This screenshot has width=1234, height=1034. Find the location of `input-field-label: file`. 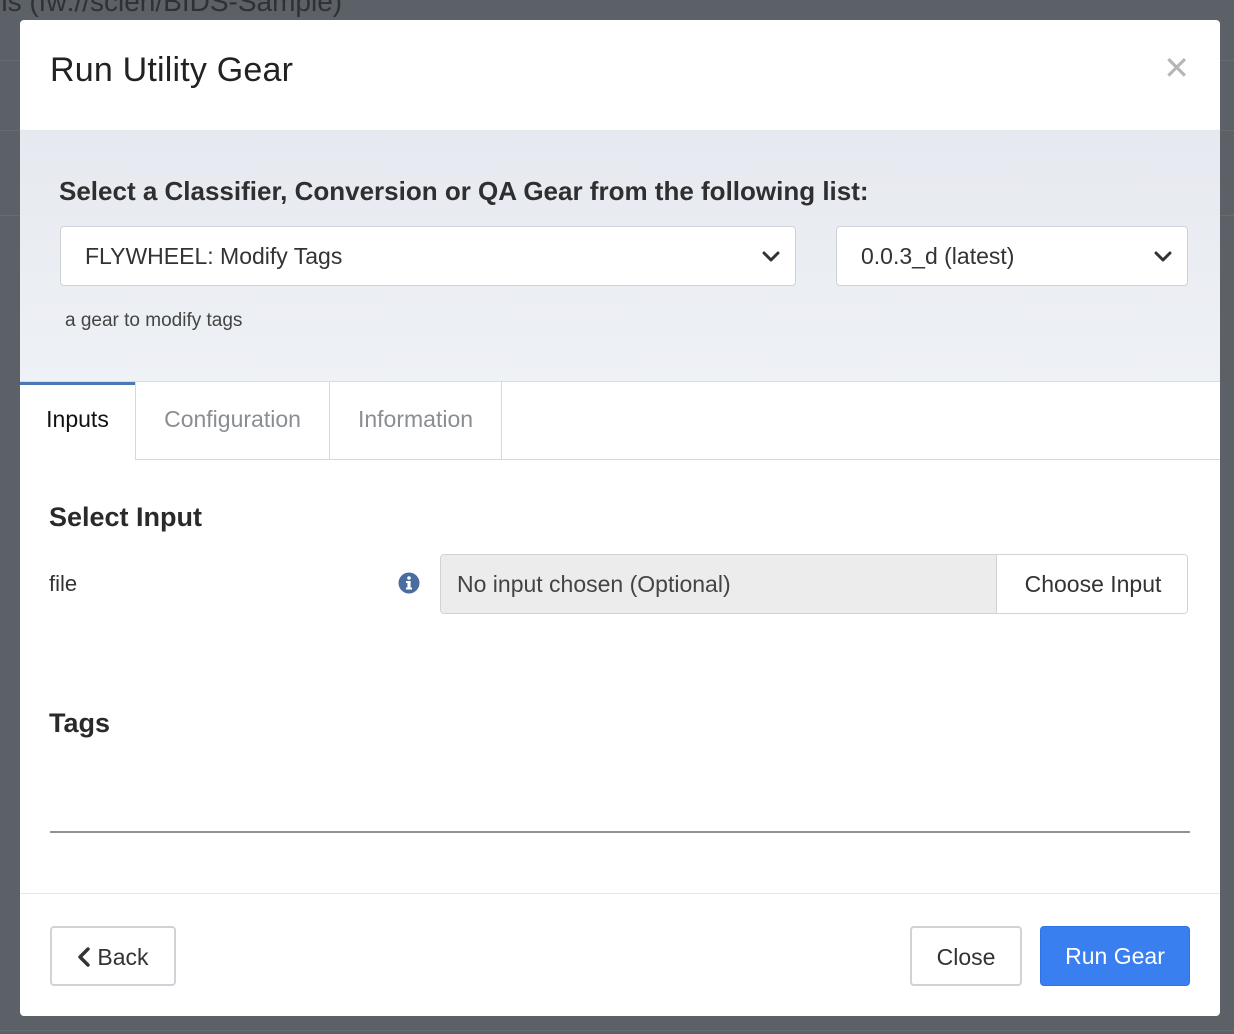

input-field-label: file is located at coordinates (63, 583).